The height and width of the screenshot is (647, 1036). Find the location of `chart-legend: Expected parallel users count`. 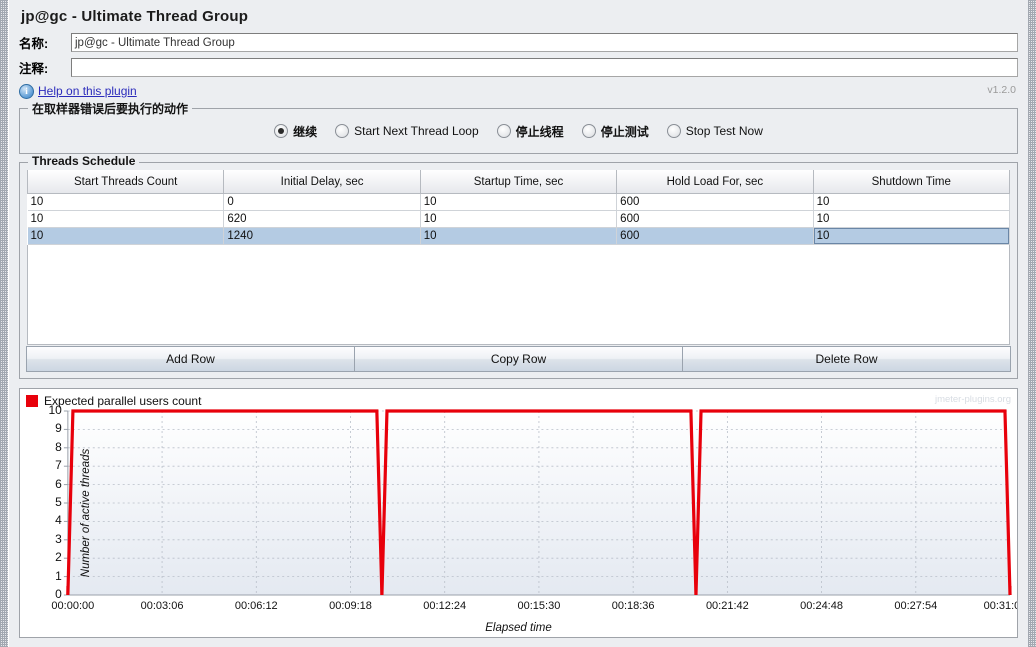

chart-legend: Expected parallel users count is located at coordinates (113, 401).